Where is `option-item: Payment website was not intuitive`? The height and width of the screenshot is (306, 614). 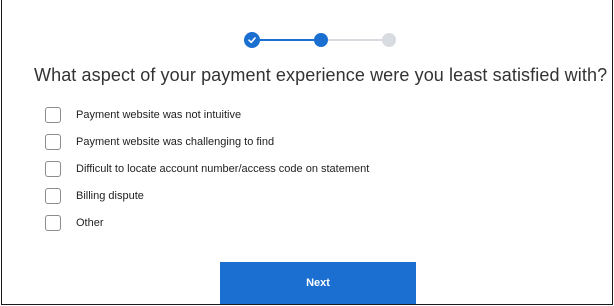 option-item: Payment website was not intuitive is located at coordinates (207, 114).